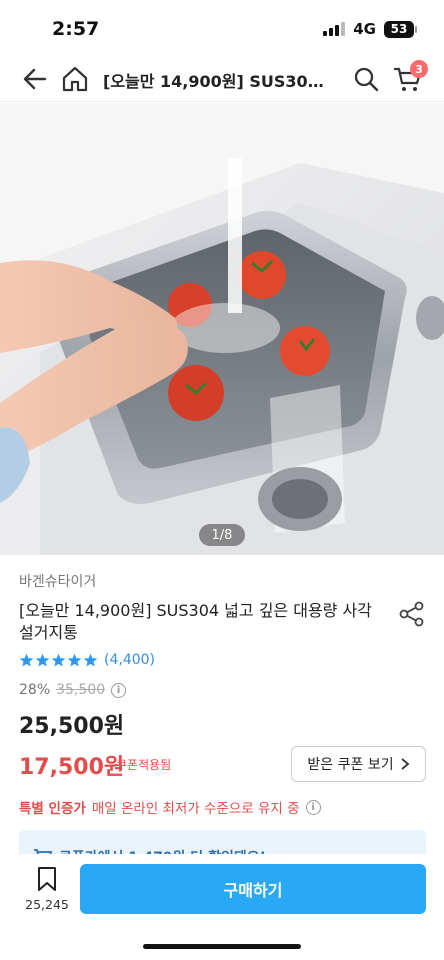  I want to click on discount-row: 28% 35,500 i, so click(73, 690).